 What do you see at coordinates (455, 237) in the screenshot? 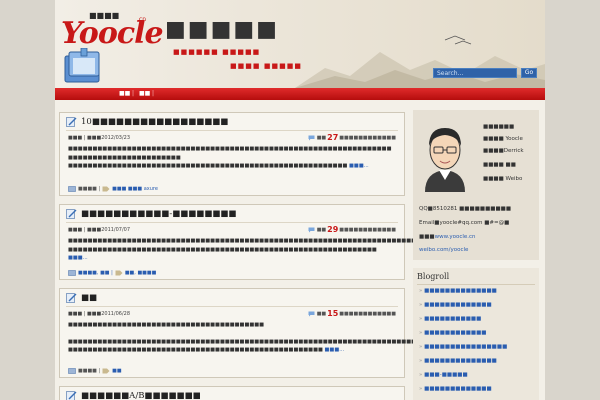
I see `site-link: www.yoocle.cn` at bounding box center [455, 237].